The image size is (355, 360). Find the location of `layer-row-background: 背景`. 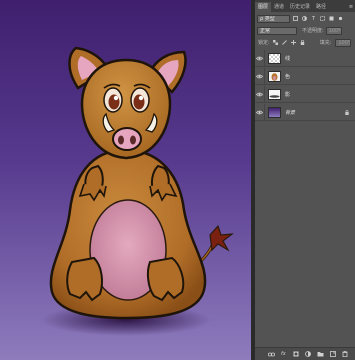

layer-row-background: 背景 is located at coordinates (305, 112).